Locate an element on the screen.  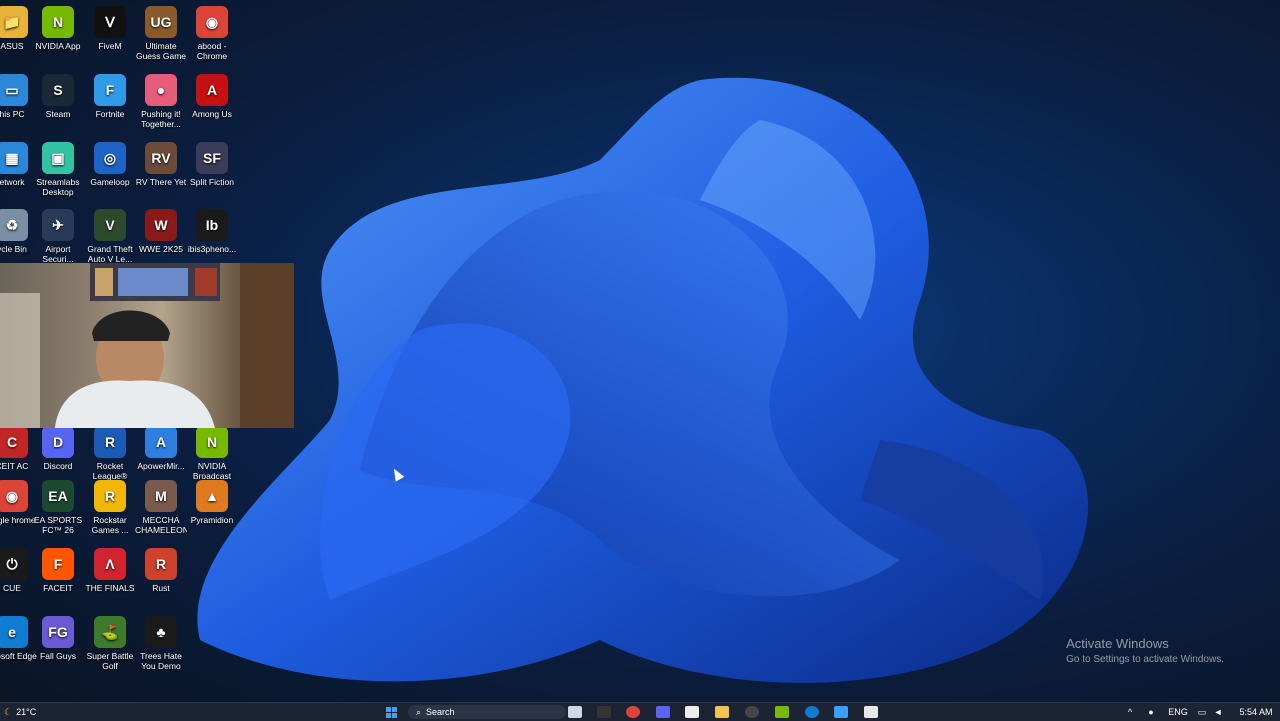
desktop-icon: S Steam is located at coordinates (58, 96).